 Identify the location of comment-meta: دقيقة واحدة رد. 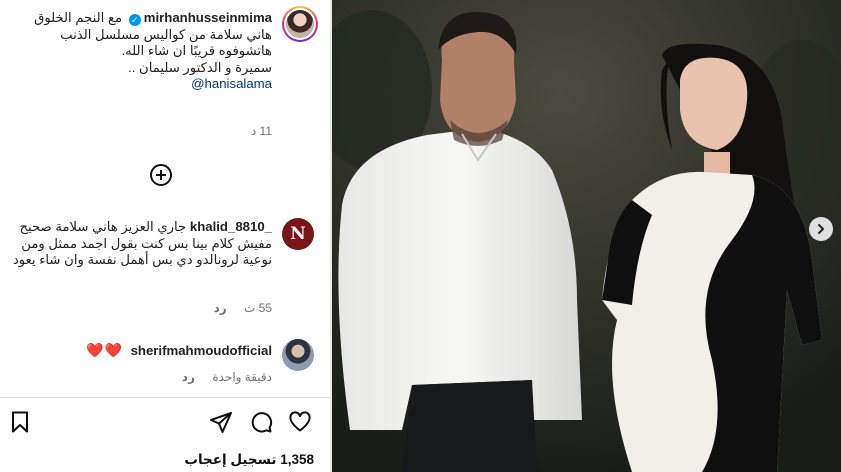
(227, 377).